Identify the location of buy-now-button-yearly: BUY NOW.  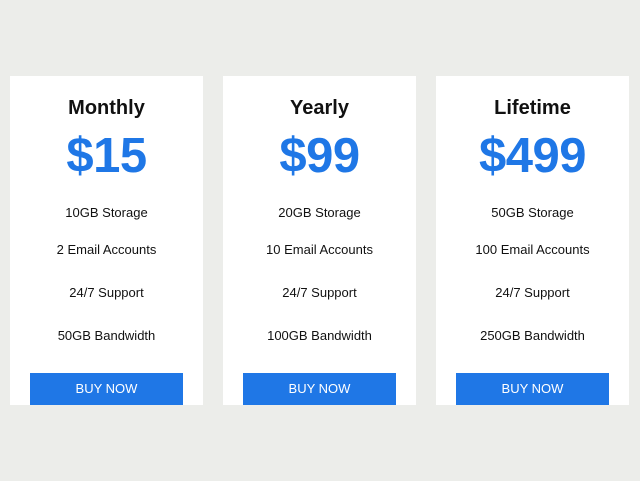
(319, 389).